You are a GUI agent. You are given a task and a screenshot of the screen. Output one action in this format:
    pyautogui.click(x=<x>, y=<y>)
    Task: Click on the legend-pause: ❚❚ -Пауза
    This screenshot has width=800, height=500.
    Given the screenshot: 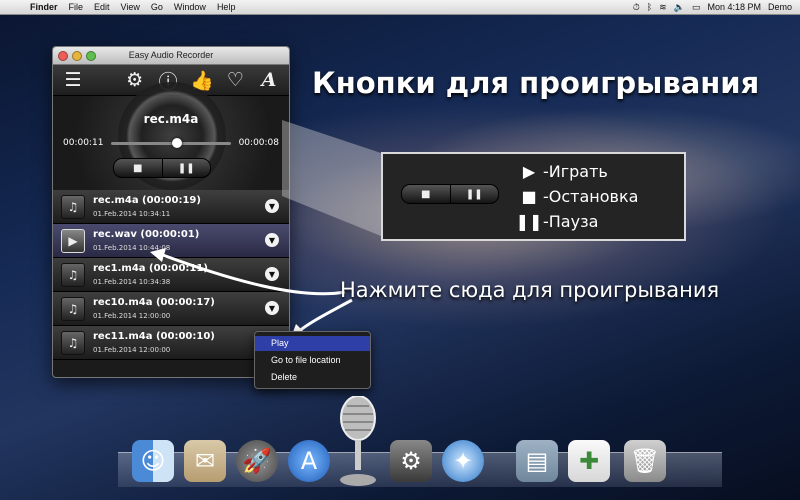 What is the action you would take?
    pyautogui.click(x=576, y=221)
    